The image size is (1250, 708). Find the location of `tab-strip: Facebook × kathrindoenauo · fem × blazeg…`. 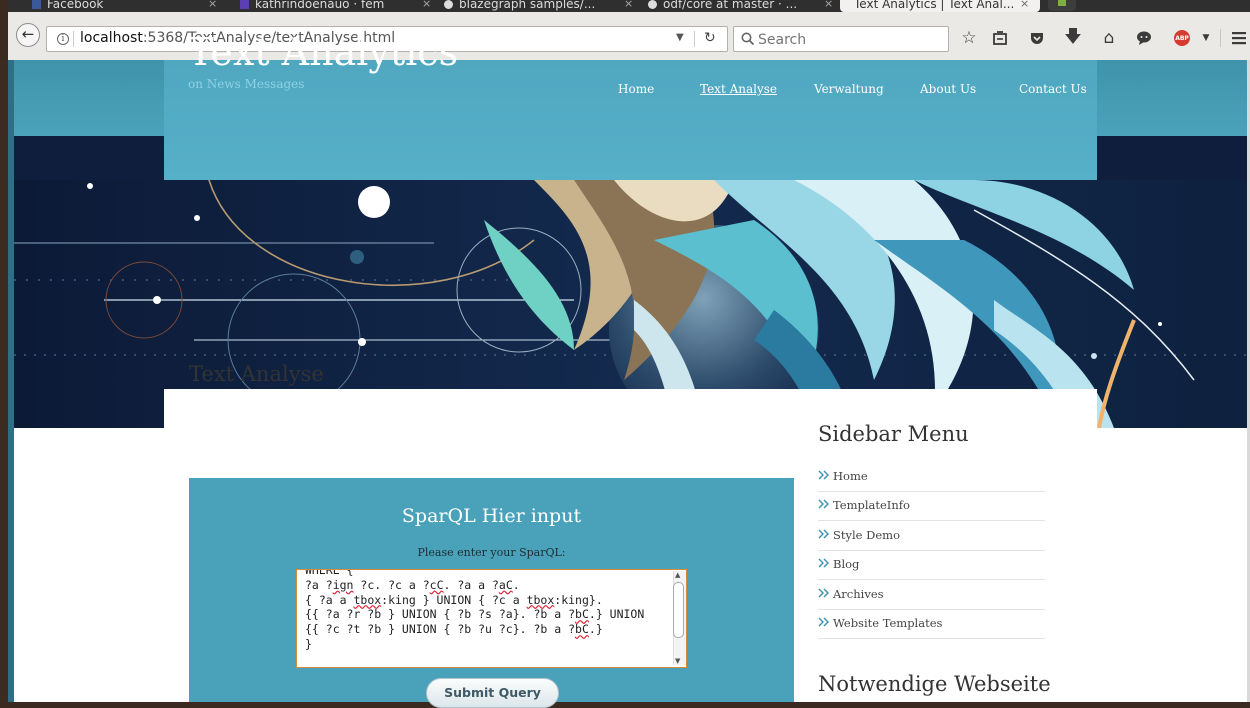

tab-strip: Facebook × kathrindoenauo · fem × blazeg… is located at coordinates (629, 6).